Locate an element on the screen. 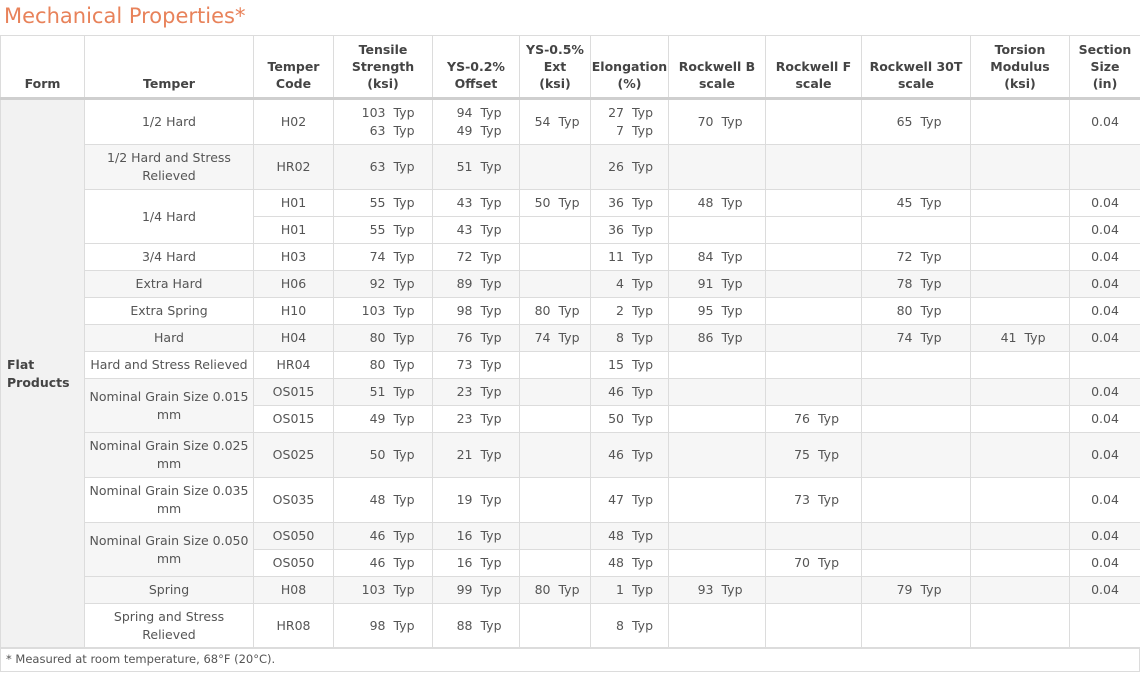  ys-05-ext-number: 50 is located at coordinates (542, 202).